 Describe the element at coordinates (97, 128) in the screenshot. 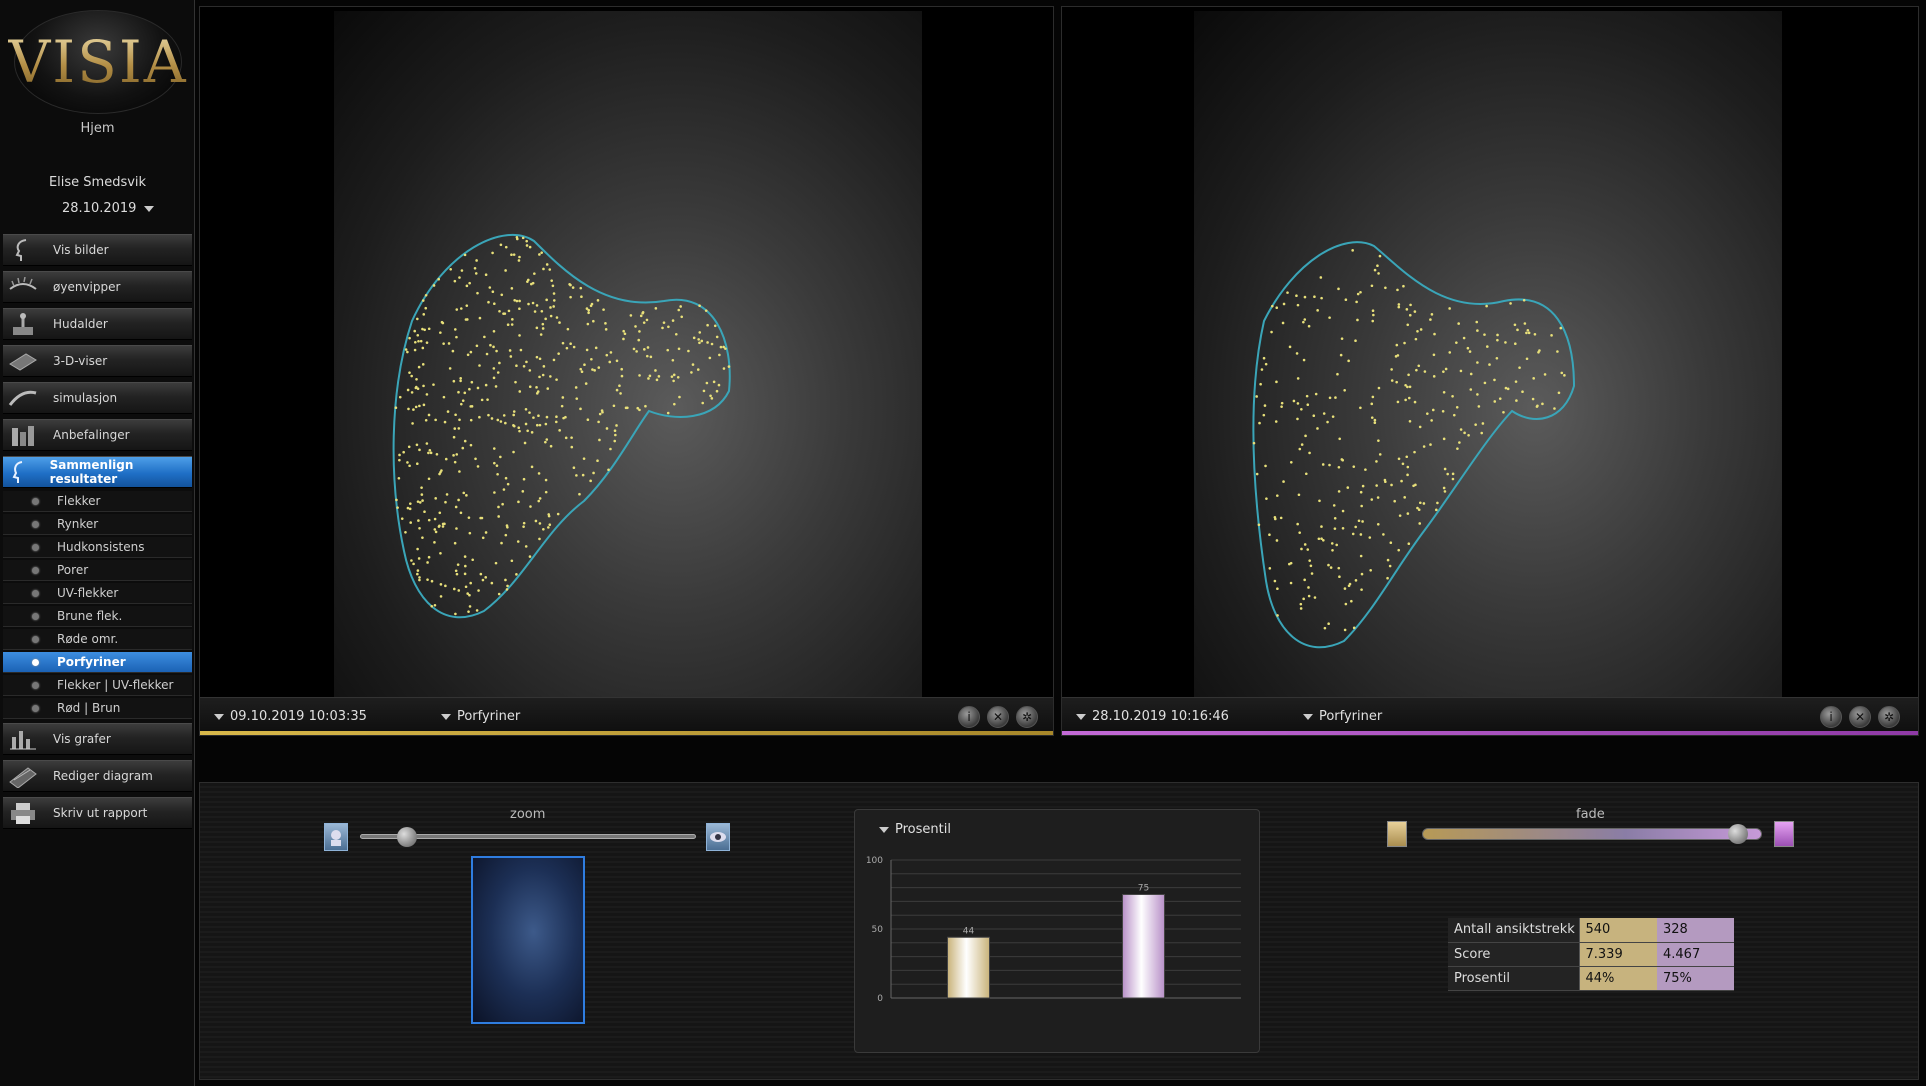

I see `home-link: Hjem` at that location.